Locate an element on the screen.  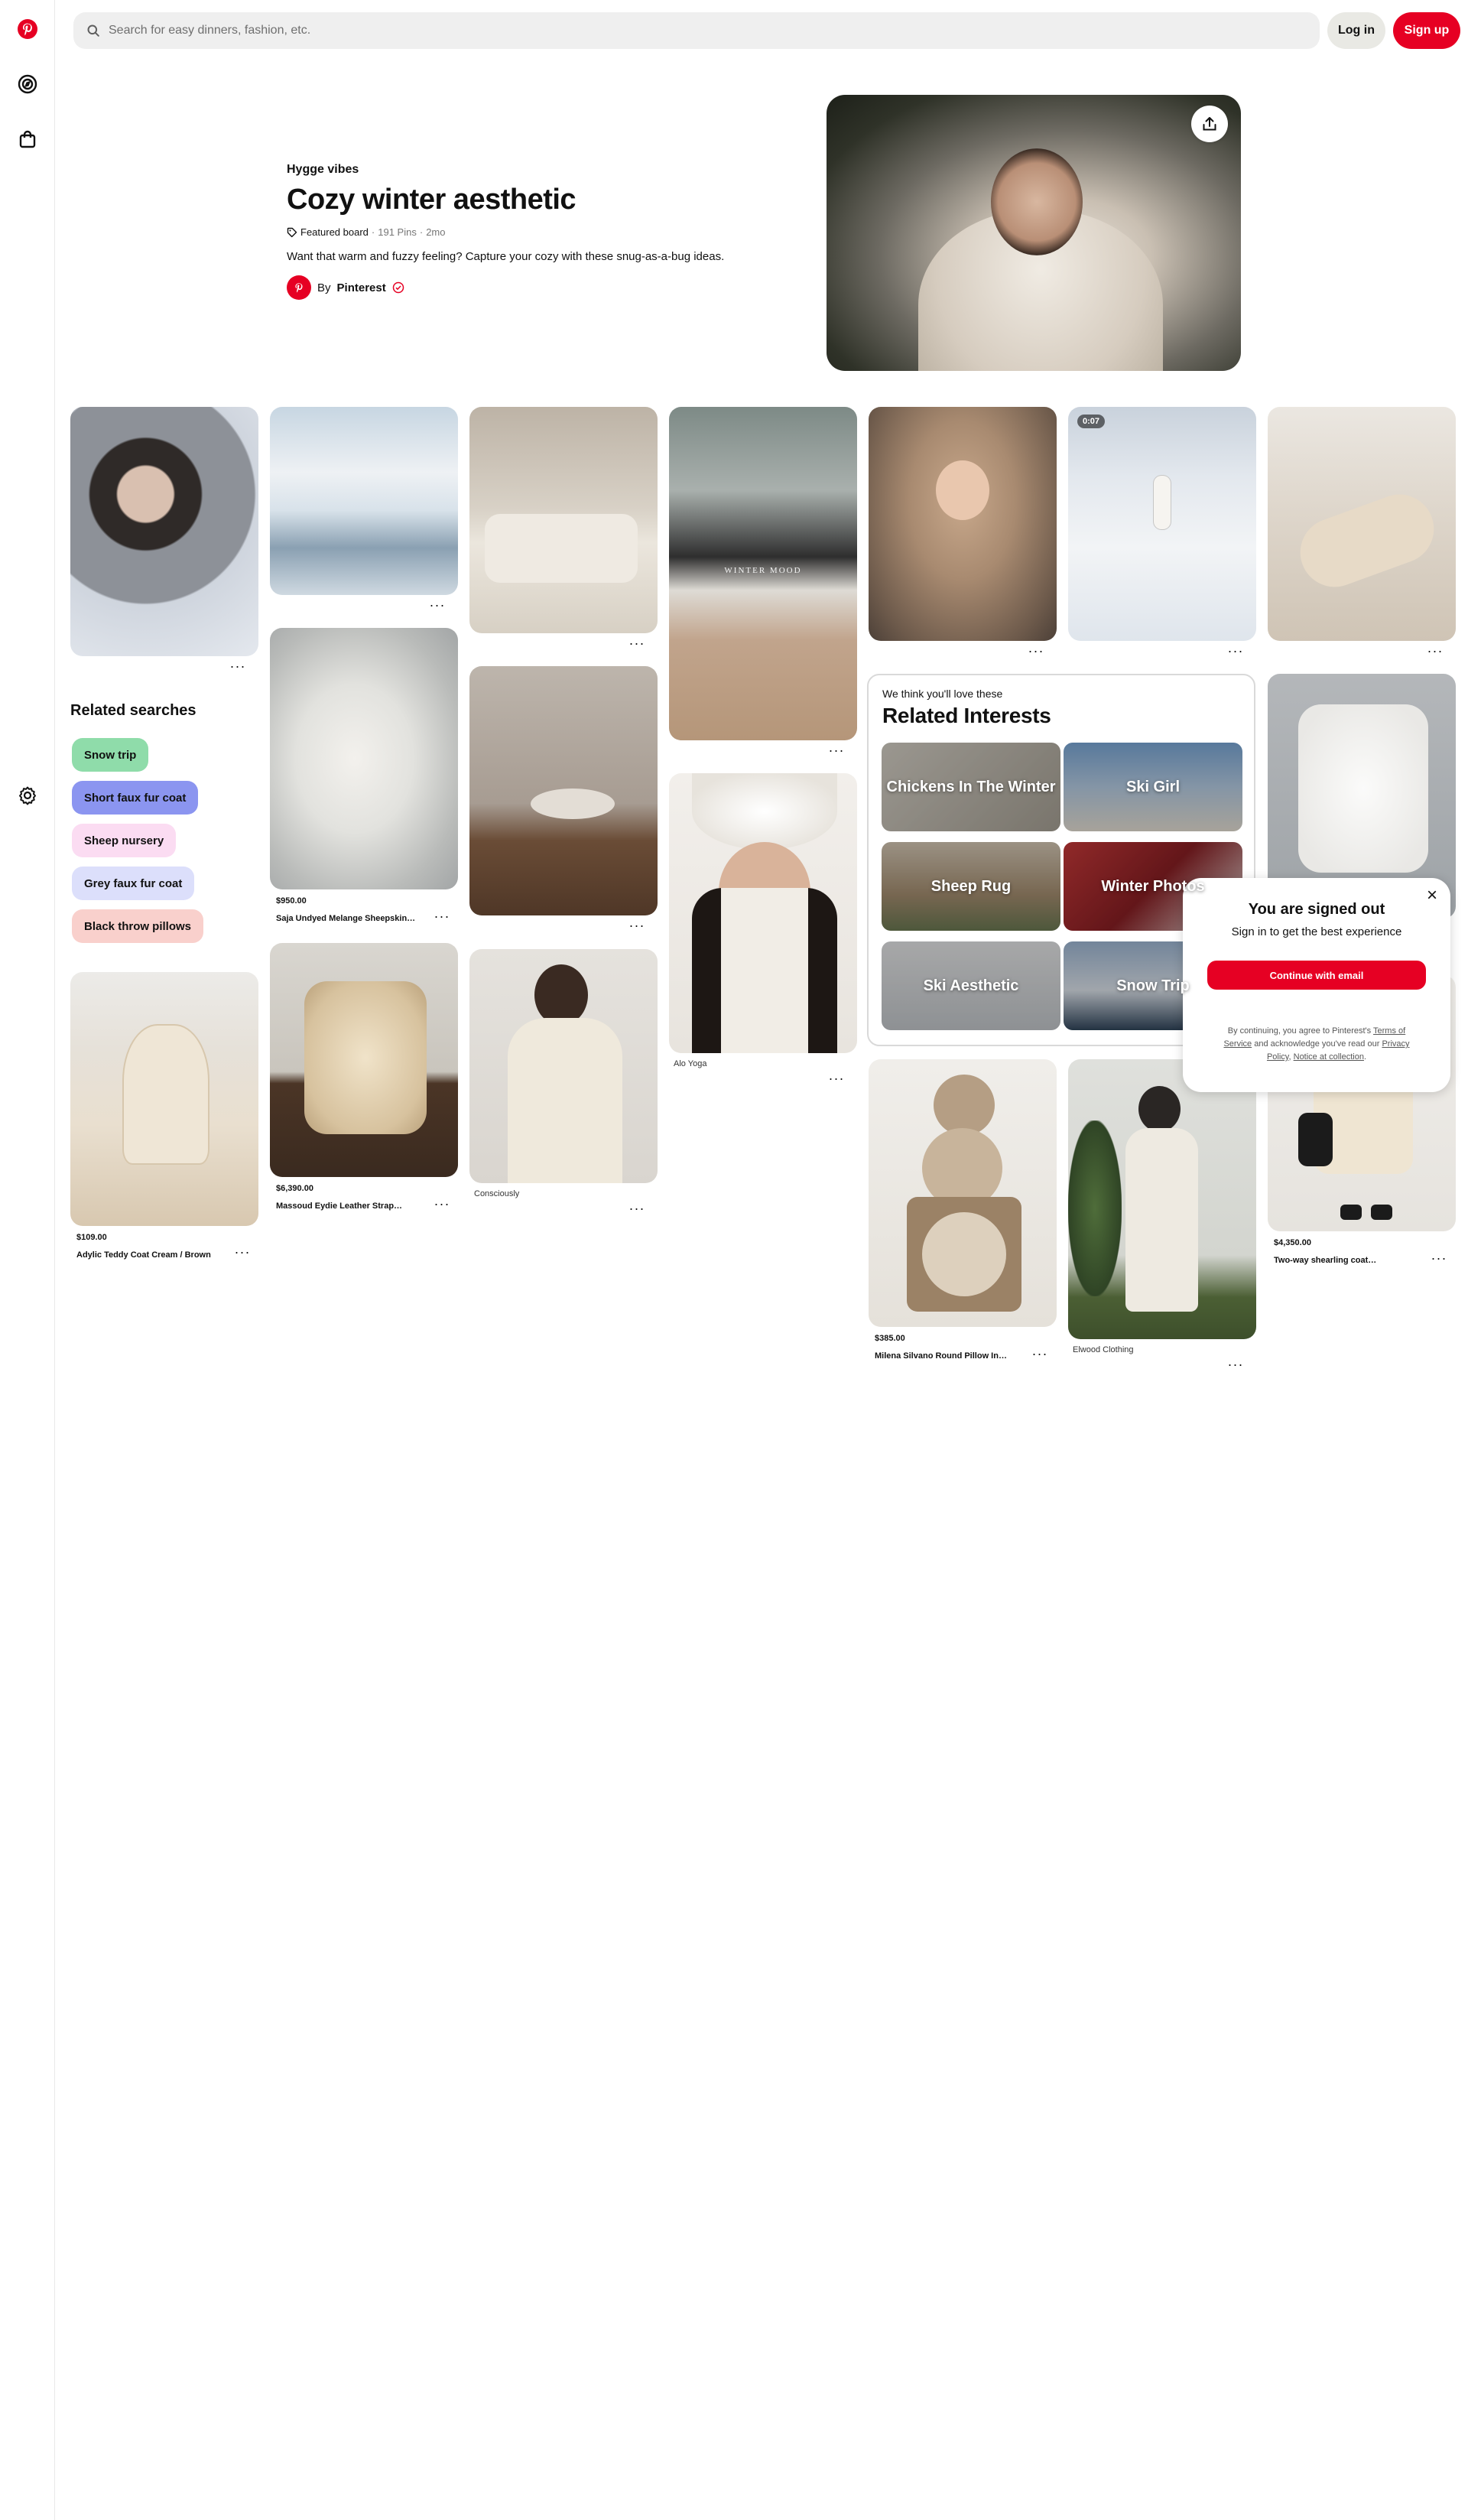
pin-girl-scarf is located at coordinates (164, 532).